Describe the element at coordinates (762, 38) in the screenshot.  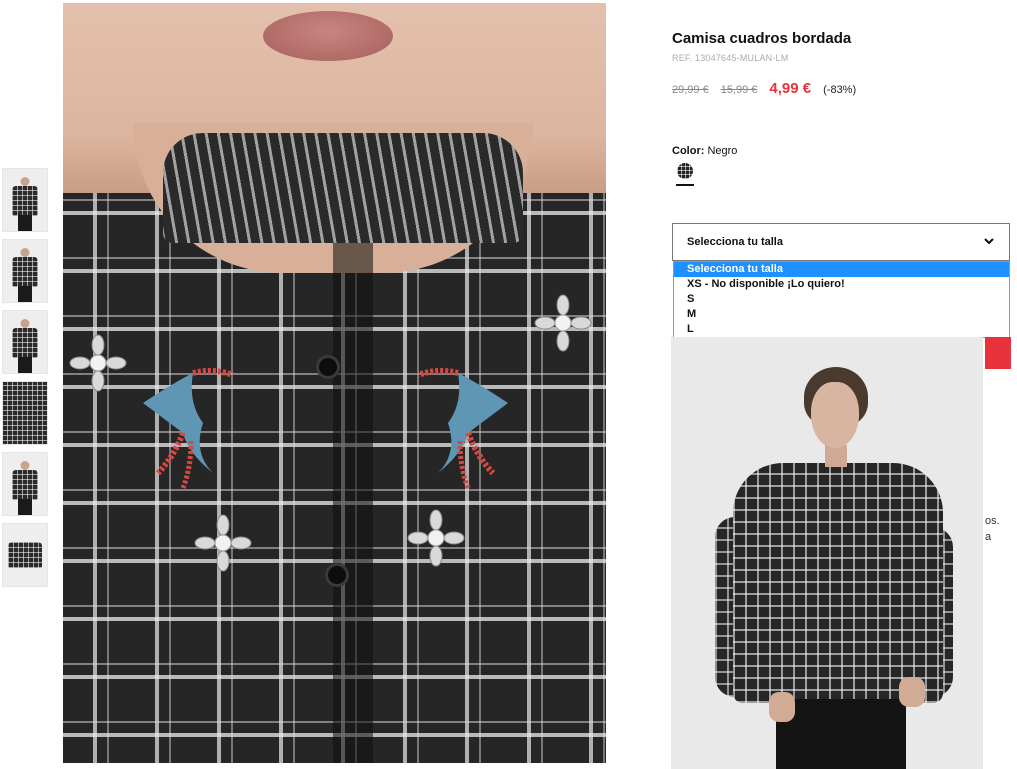
I see `product-title: Camisa cuadros bordada` at that location.